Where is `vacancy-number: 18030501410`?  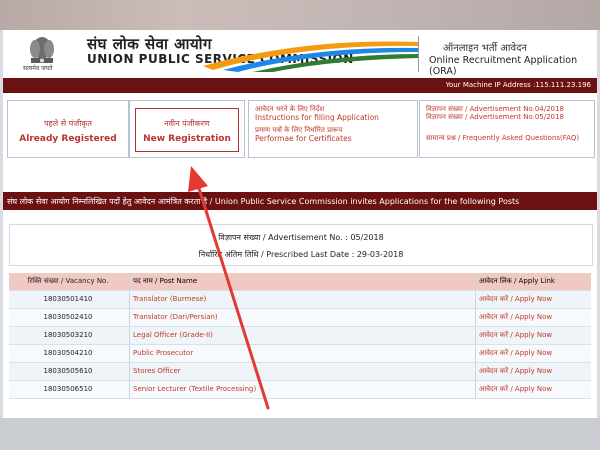 vacancy-number: 18030501410 is located at coordinates (68, 299).